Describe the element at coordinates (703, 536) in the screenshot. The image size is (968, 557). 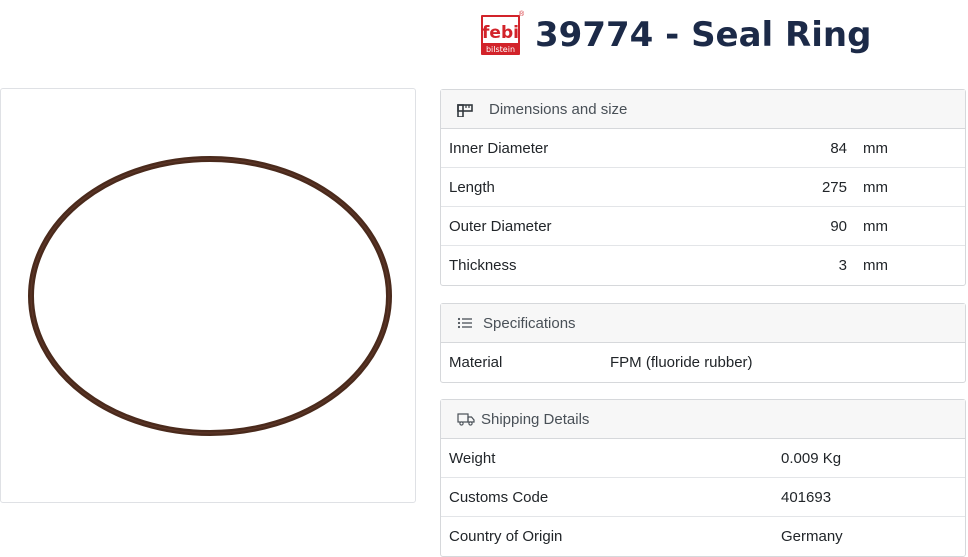
I see `table-row: Country of Origin Germany` at that location.